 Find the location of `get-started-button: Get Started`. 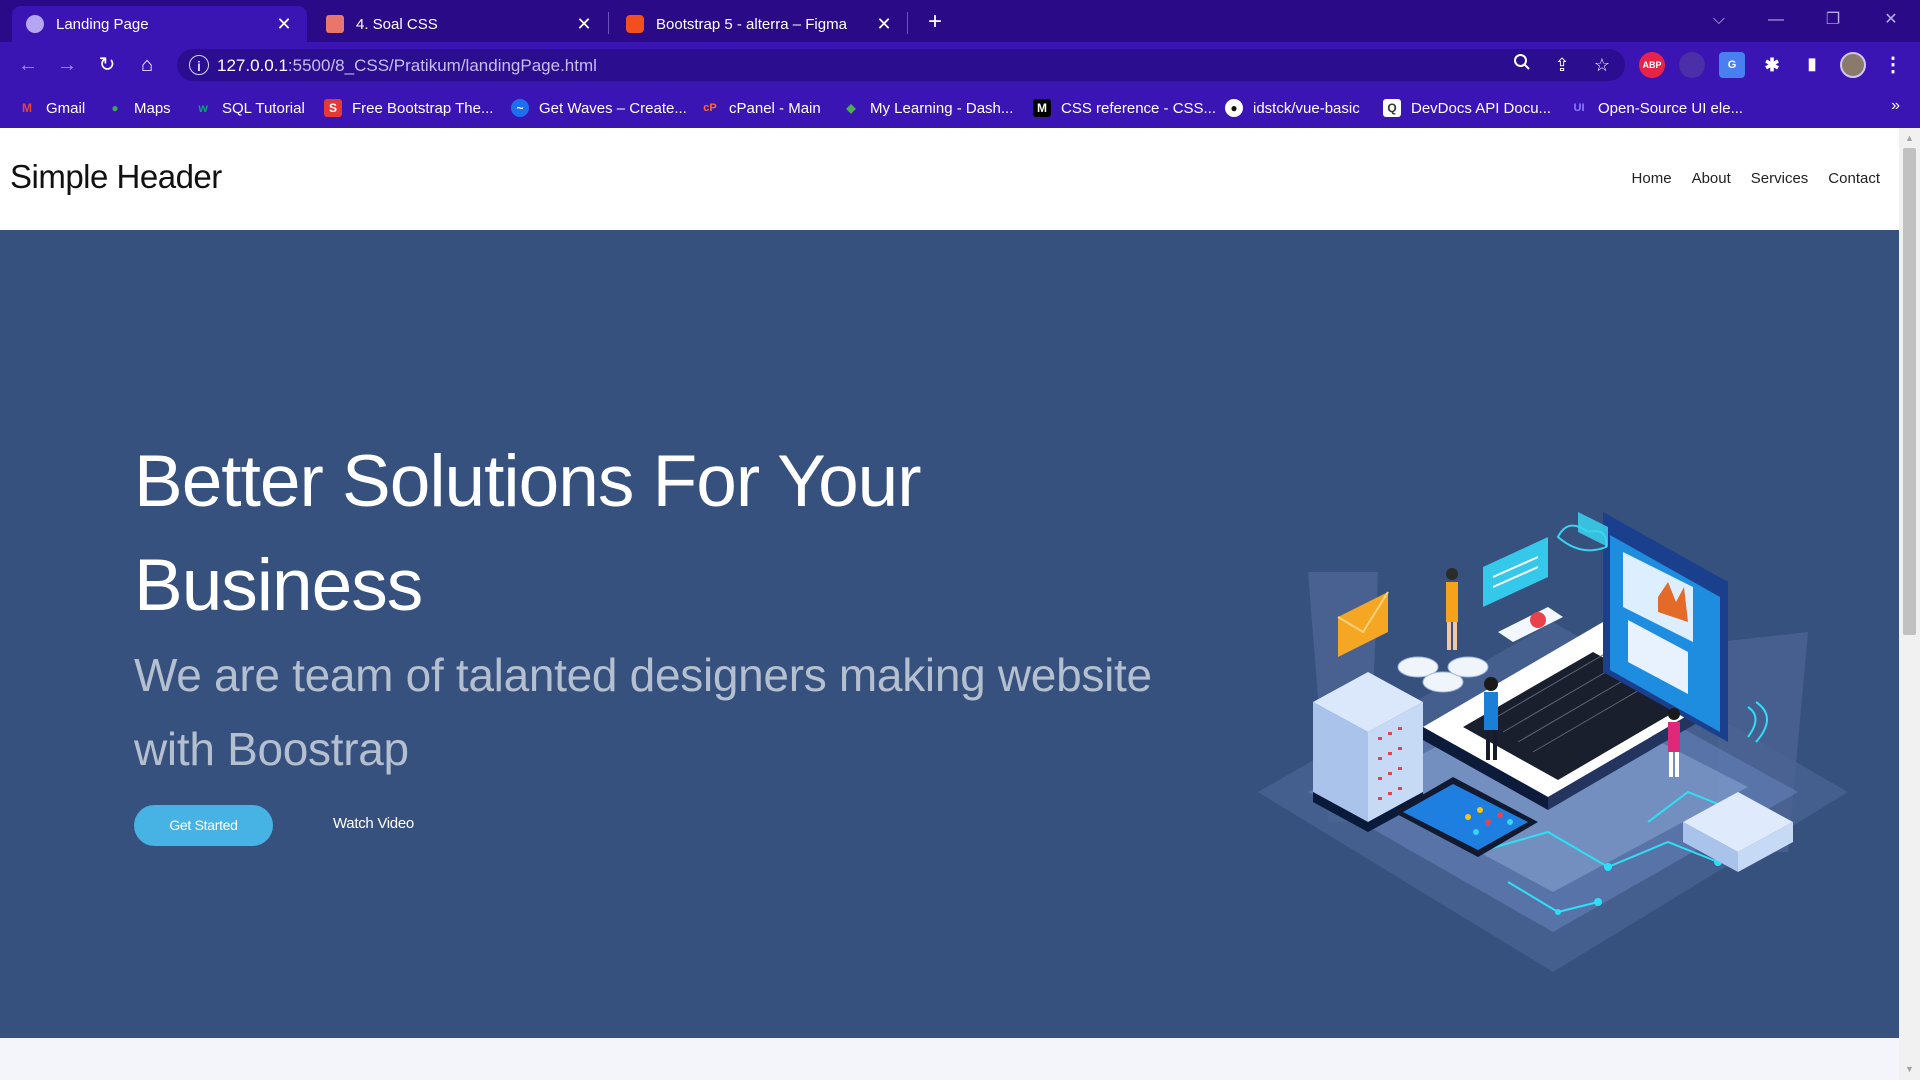

get-started-button: Get Started is located at coordinates (203, 825).